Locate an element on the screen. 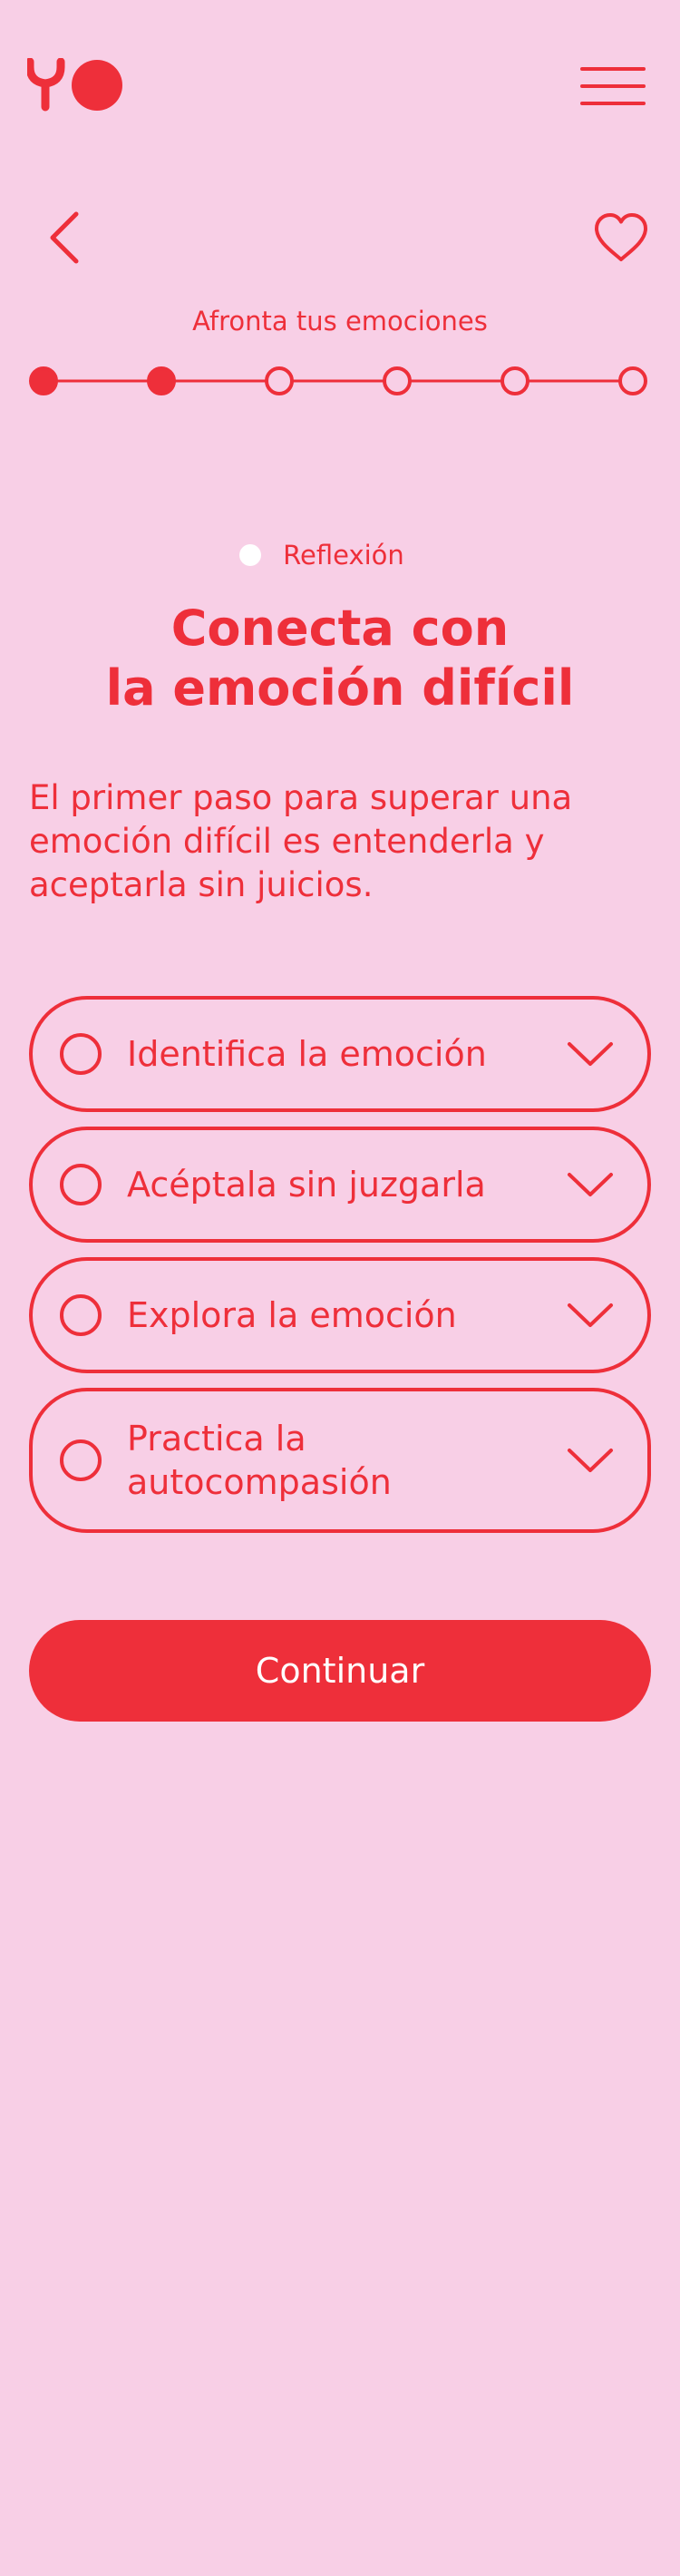 The width and height of the screenshot is (680, 2576). accordion-item-identify: Identifica la emoción is located at coordinates (340, 1054).